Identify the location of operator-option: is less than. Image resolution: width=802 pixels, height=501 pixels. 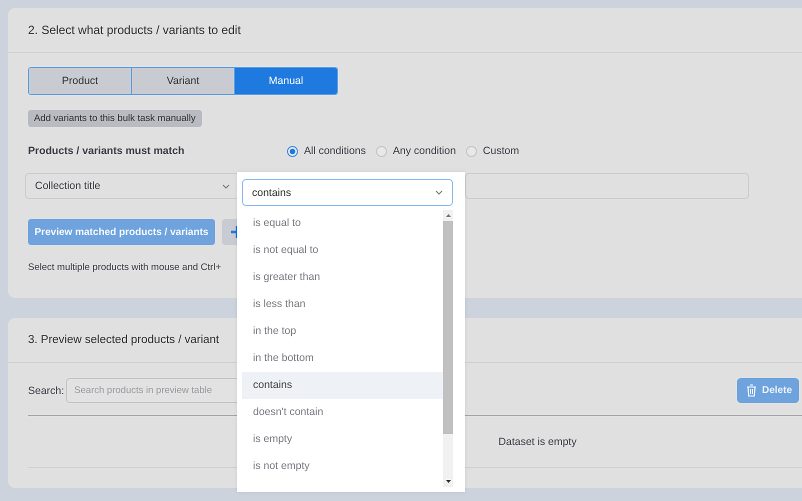
(342, 304).